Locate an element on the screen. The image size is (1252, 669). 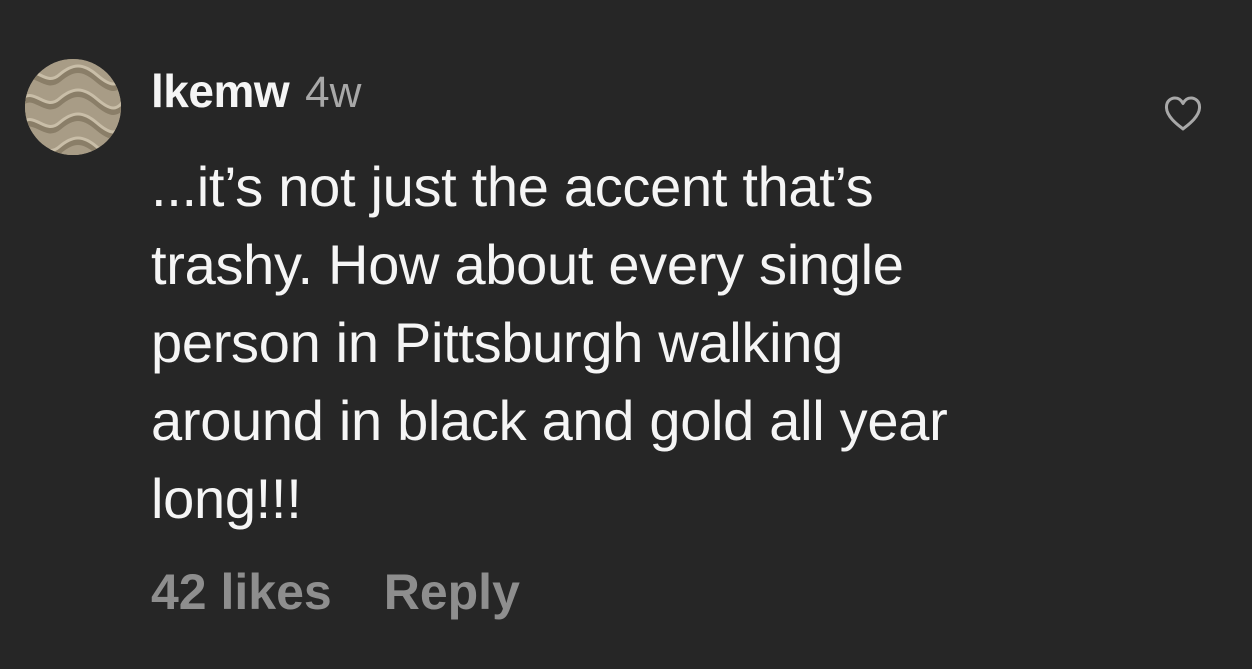
timestamp: 4w is located at coordinates (333, 92).